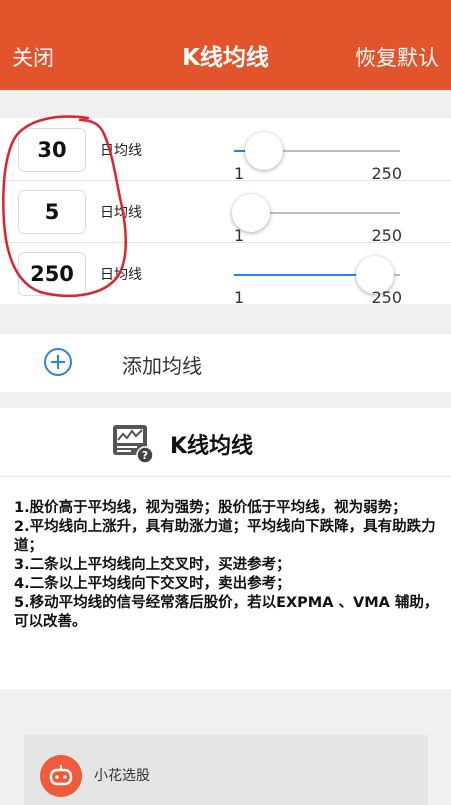  Describe the element at coordinates (212, 446) in the screenshot. I see `info-title: K线均线` at that location.